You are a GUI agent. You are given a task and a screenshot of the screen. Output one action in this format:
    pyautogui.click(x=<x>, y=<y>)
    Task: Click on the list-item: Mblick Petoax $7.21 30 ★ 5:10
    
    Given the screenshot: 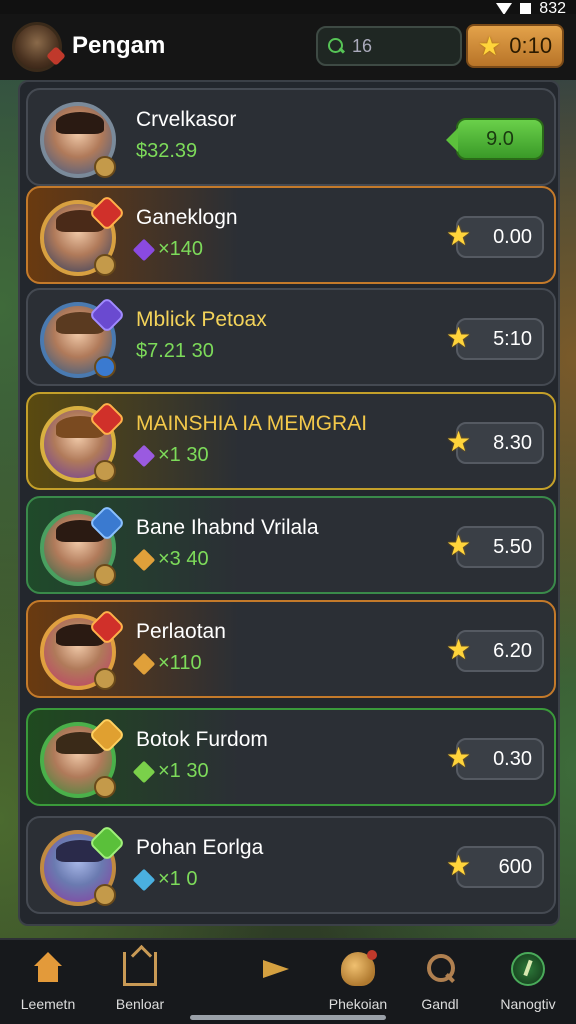 What is the action you would take?
    pyautogui.click(x=291, y=337)
    